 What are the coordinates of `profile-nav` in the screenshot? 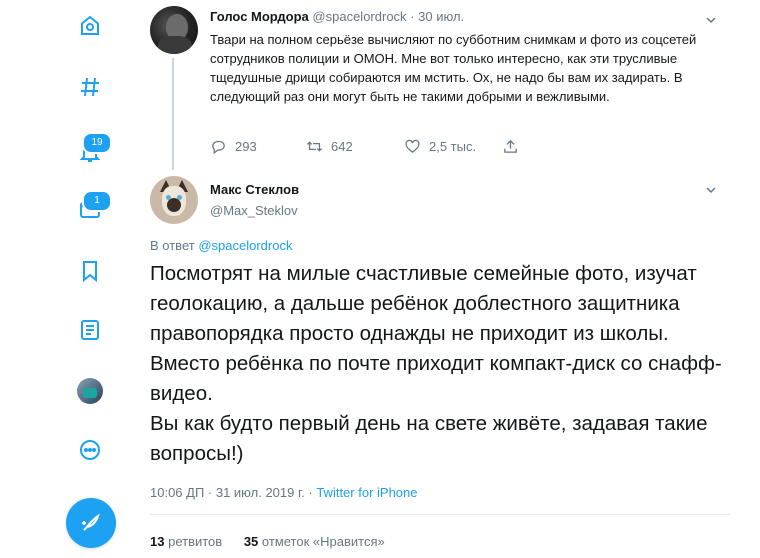 It's located at (90, 391).